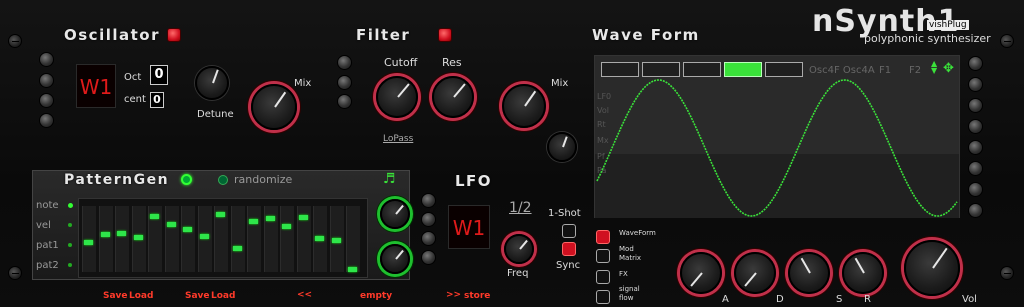 The width and height of the screenshot is (1024, 307). Describe the element at coordinates (344, 82) in the screenshot. I see `filter-select-2-button` at that location.